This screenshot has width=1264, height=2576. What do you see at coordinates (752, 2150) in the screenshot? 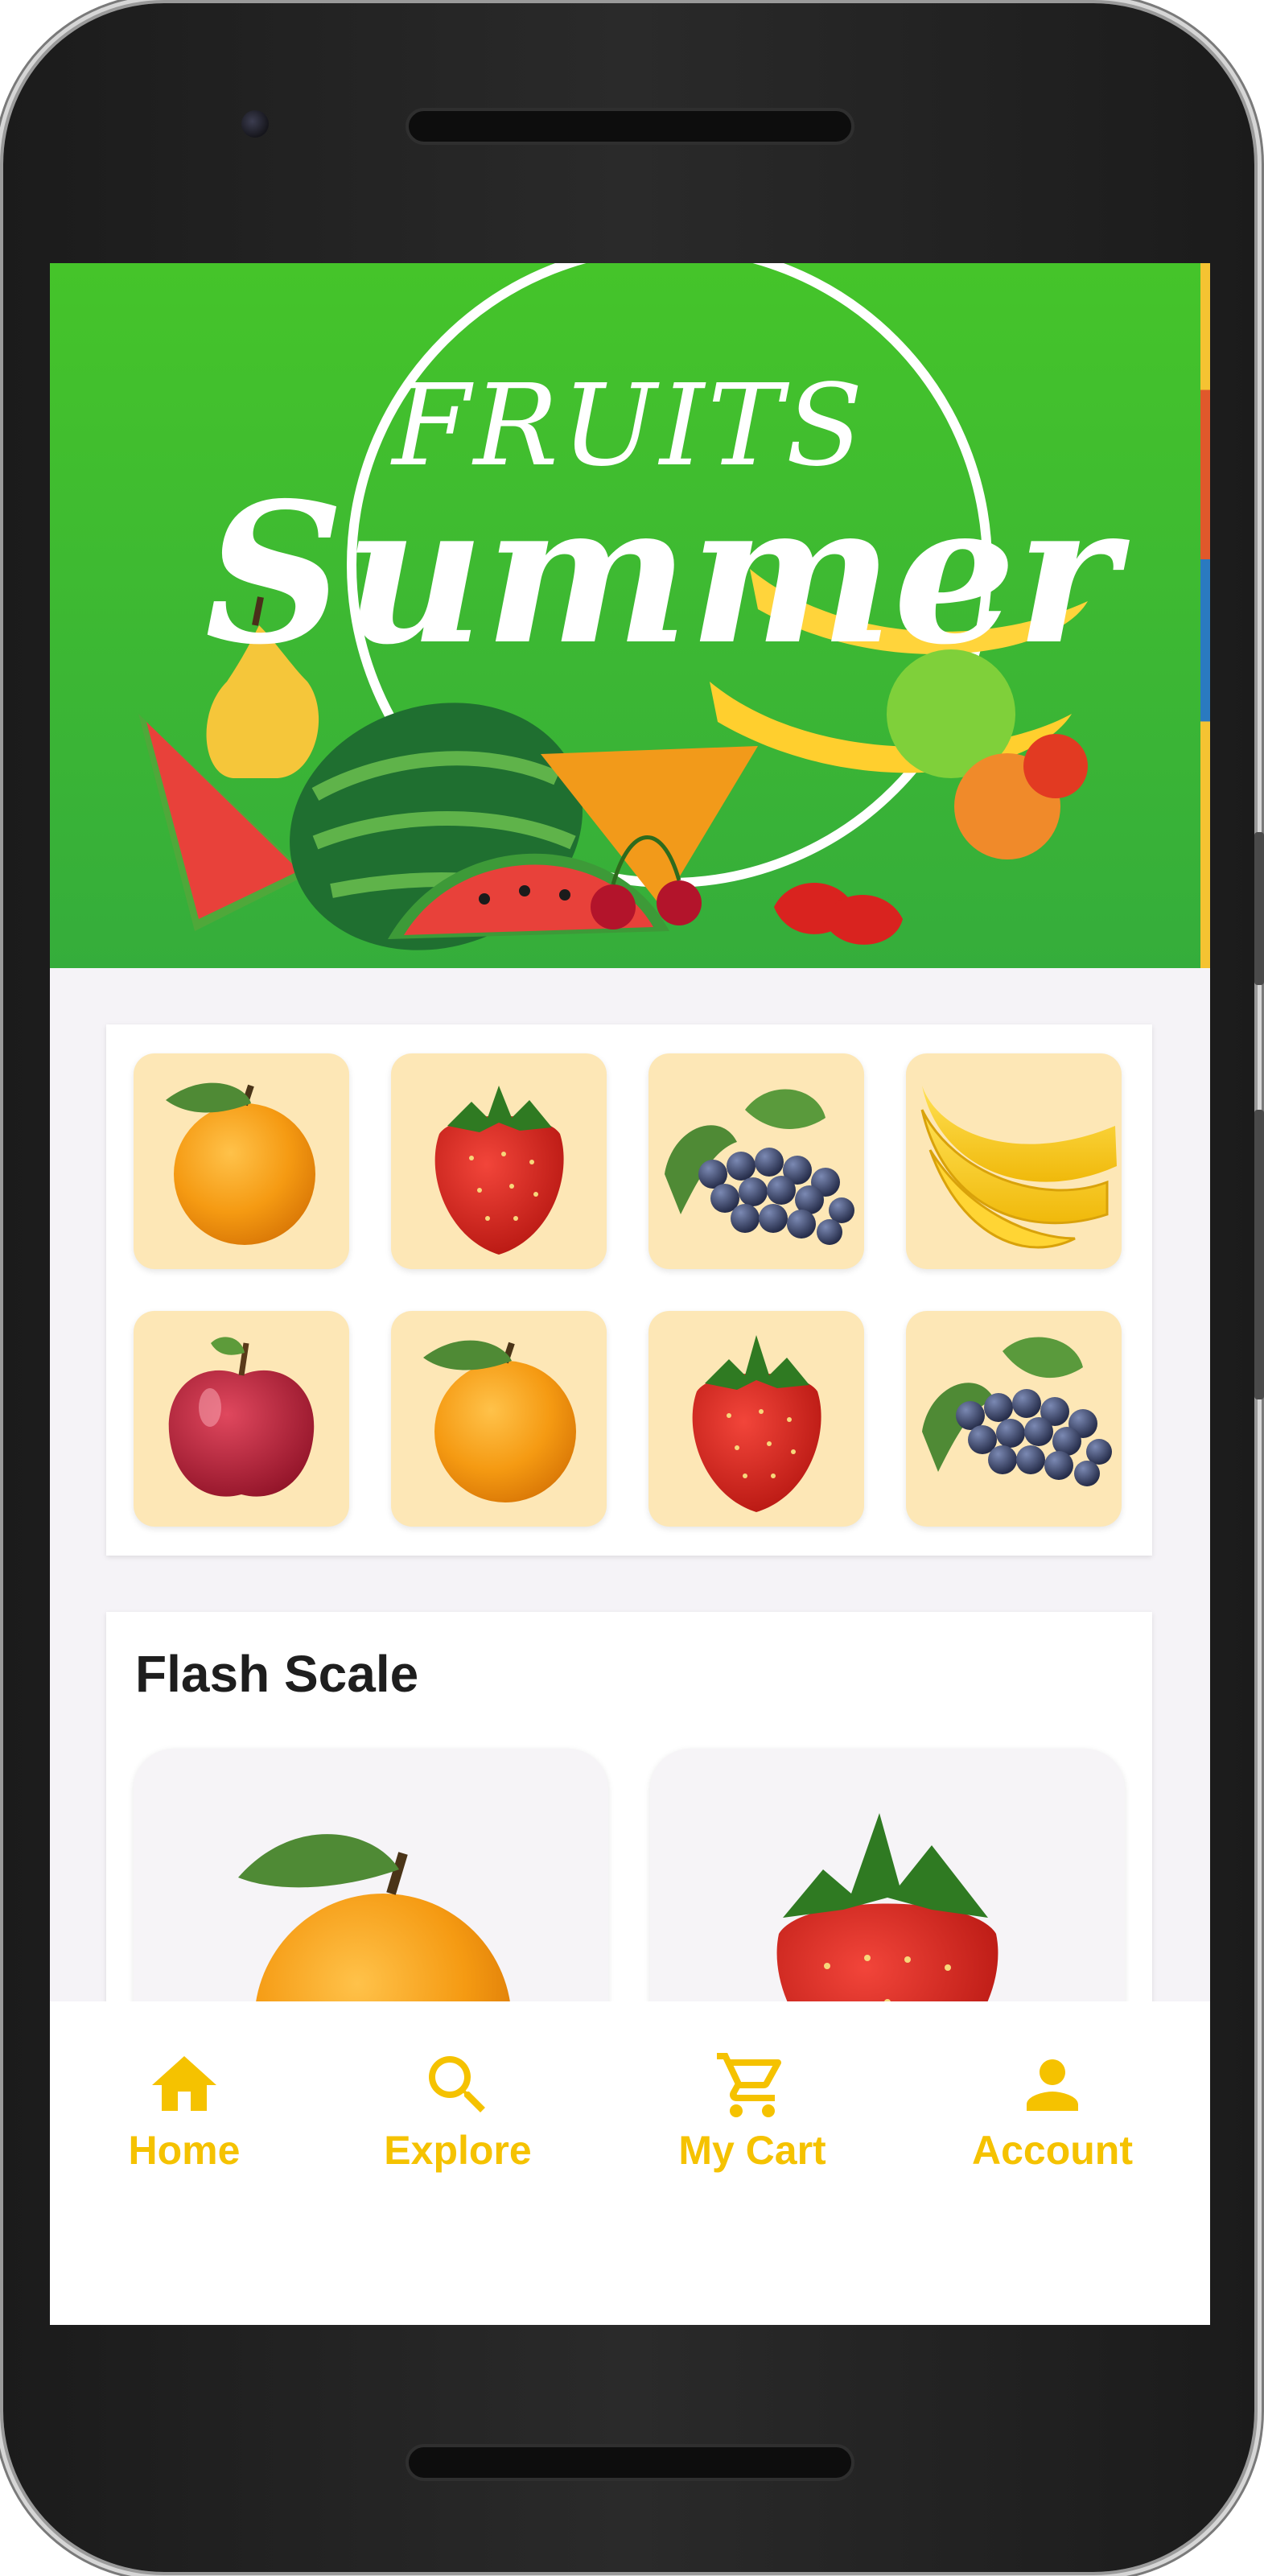
I see `nav-label-my-cart: My Cart` at bounding box center [752, 2150].